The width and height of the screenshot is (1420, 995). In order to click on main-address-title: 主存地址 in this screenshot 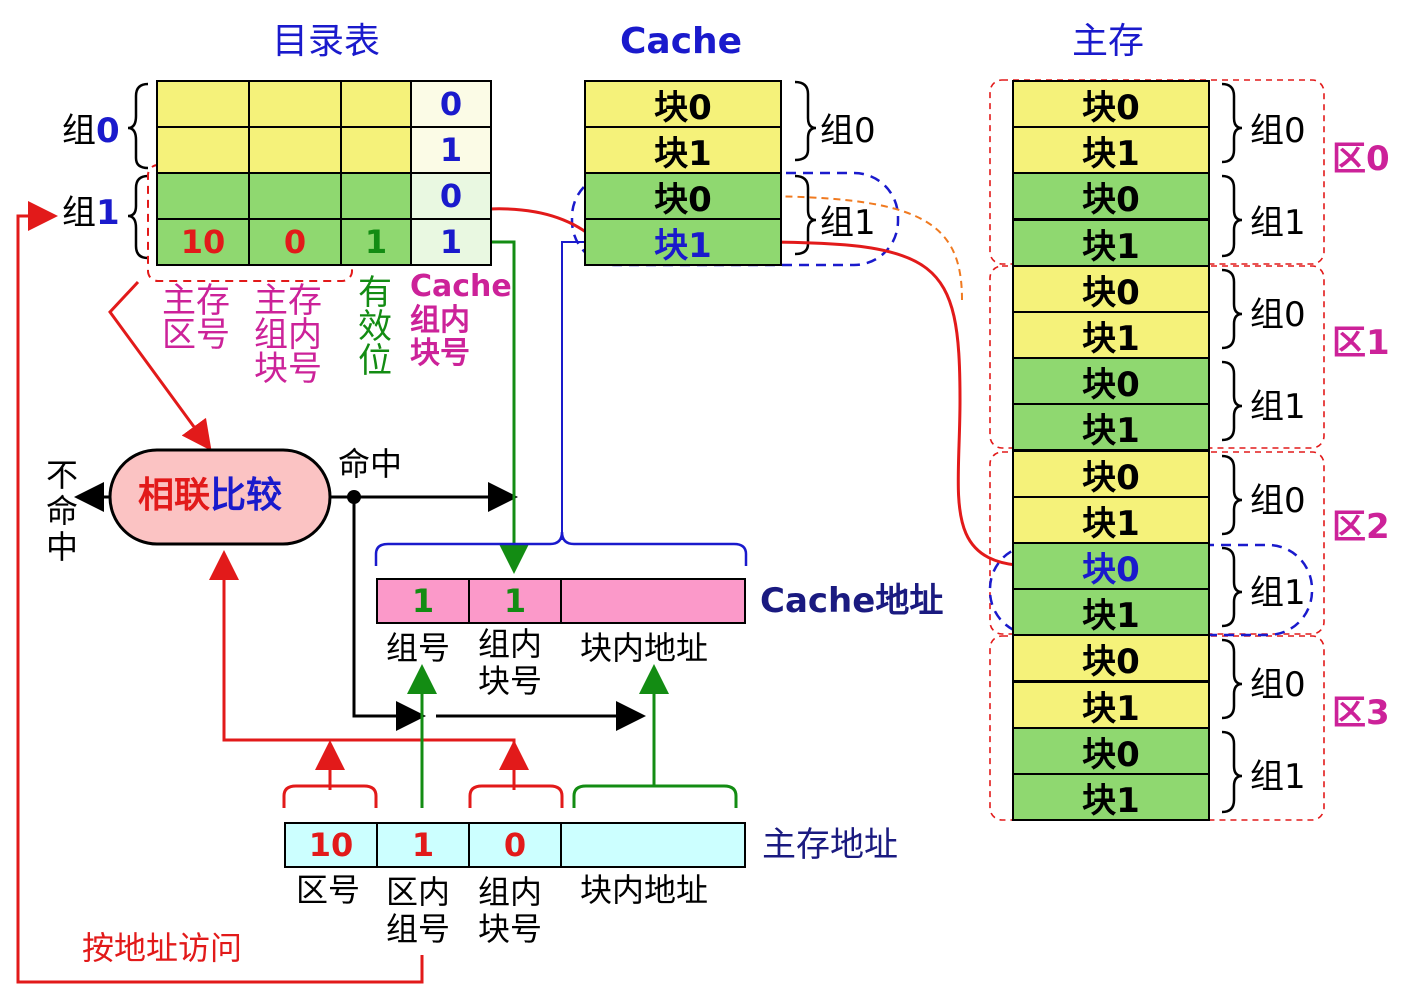, I will do `click(830, 845)`.